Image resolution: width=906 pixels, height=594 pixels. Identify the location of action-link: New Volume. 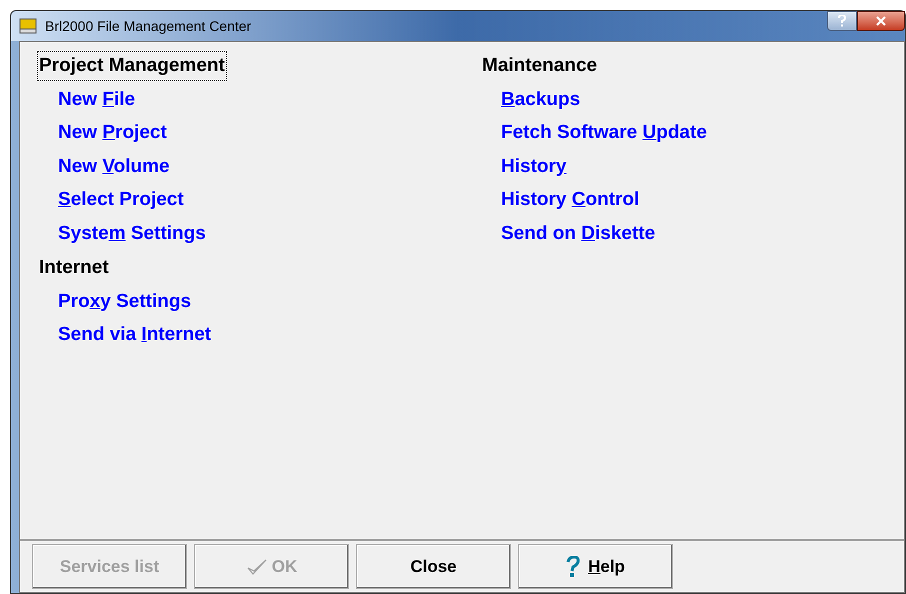
(114, 167).